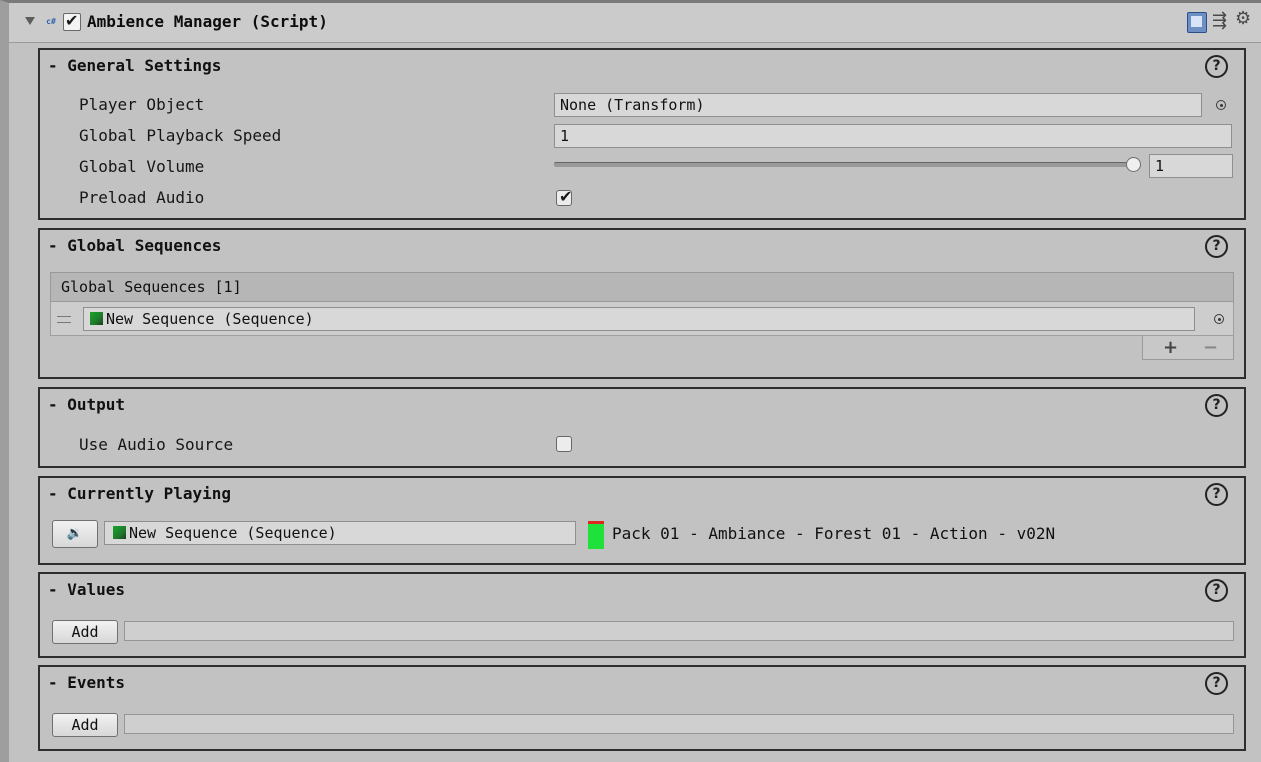 This screenshot has height=762, width=1261. What do you see at coordinates (233, 533) in the screenshot?
I see `current-sequence-value: New Sequence (Sequence)` at bounding box center [233, 533].